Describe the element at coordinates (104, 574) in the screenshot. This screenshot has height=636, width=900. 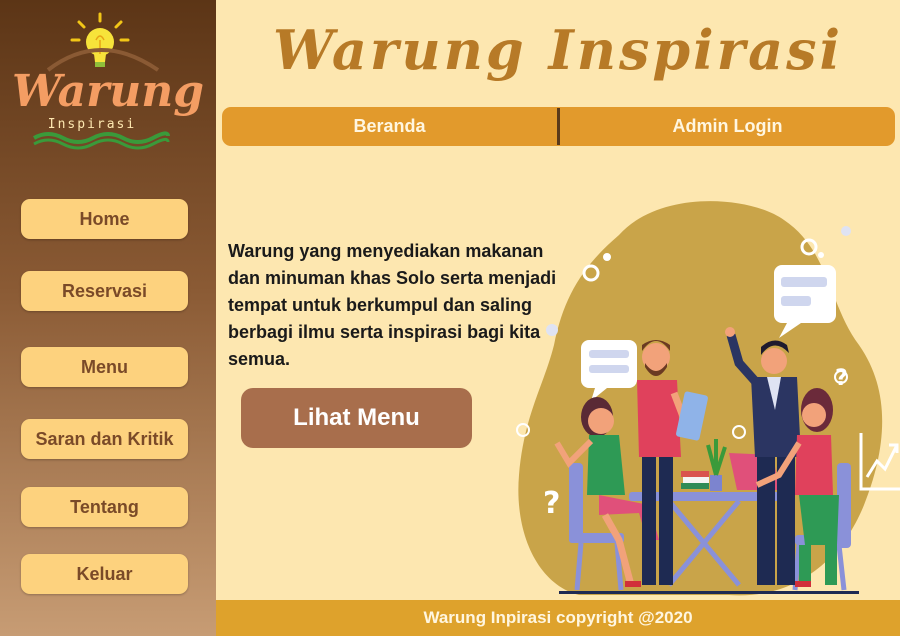
I see `sidebar-item-keluar: Keluar` at that location.